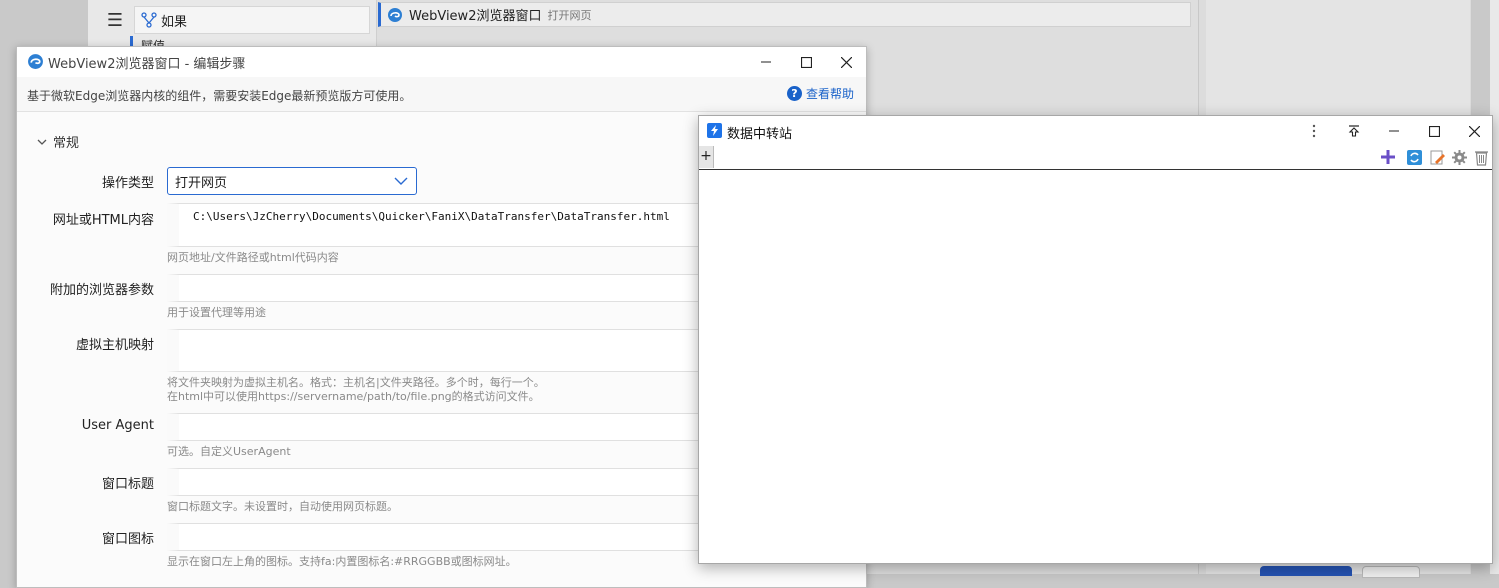 The image size is (1499, 588). I want to click on browser-args-hint: 用于设置代理等用途, so click(216, 312).